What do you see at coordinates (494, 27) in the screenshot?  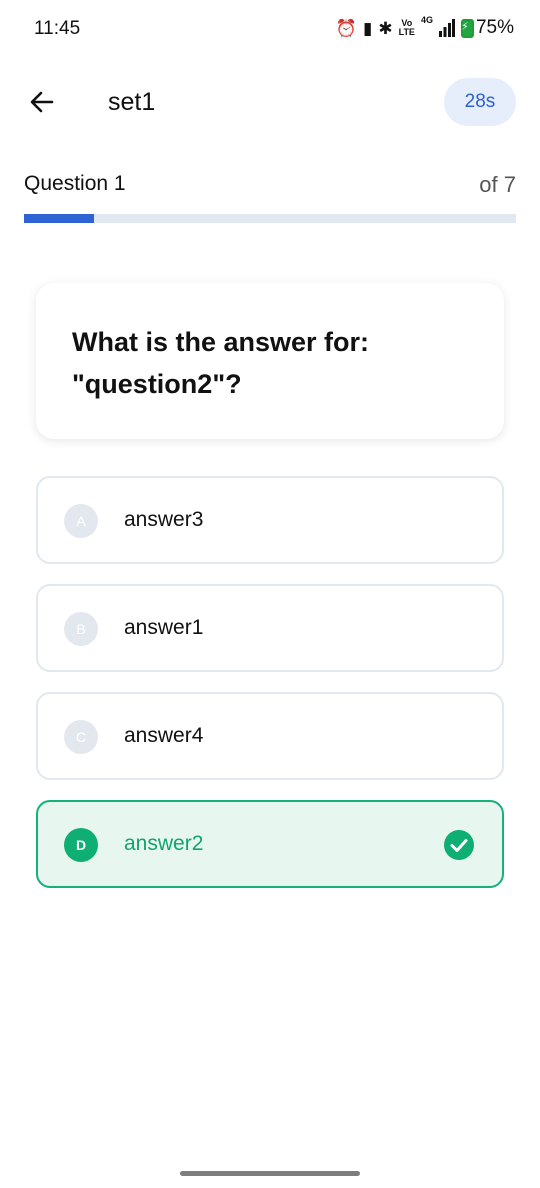 I see `battery-percent: 75%` at bounding box center [494, 27].